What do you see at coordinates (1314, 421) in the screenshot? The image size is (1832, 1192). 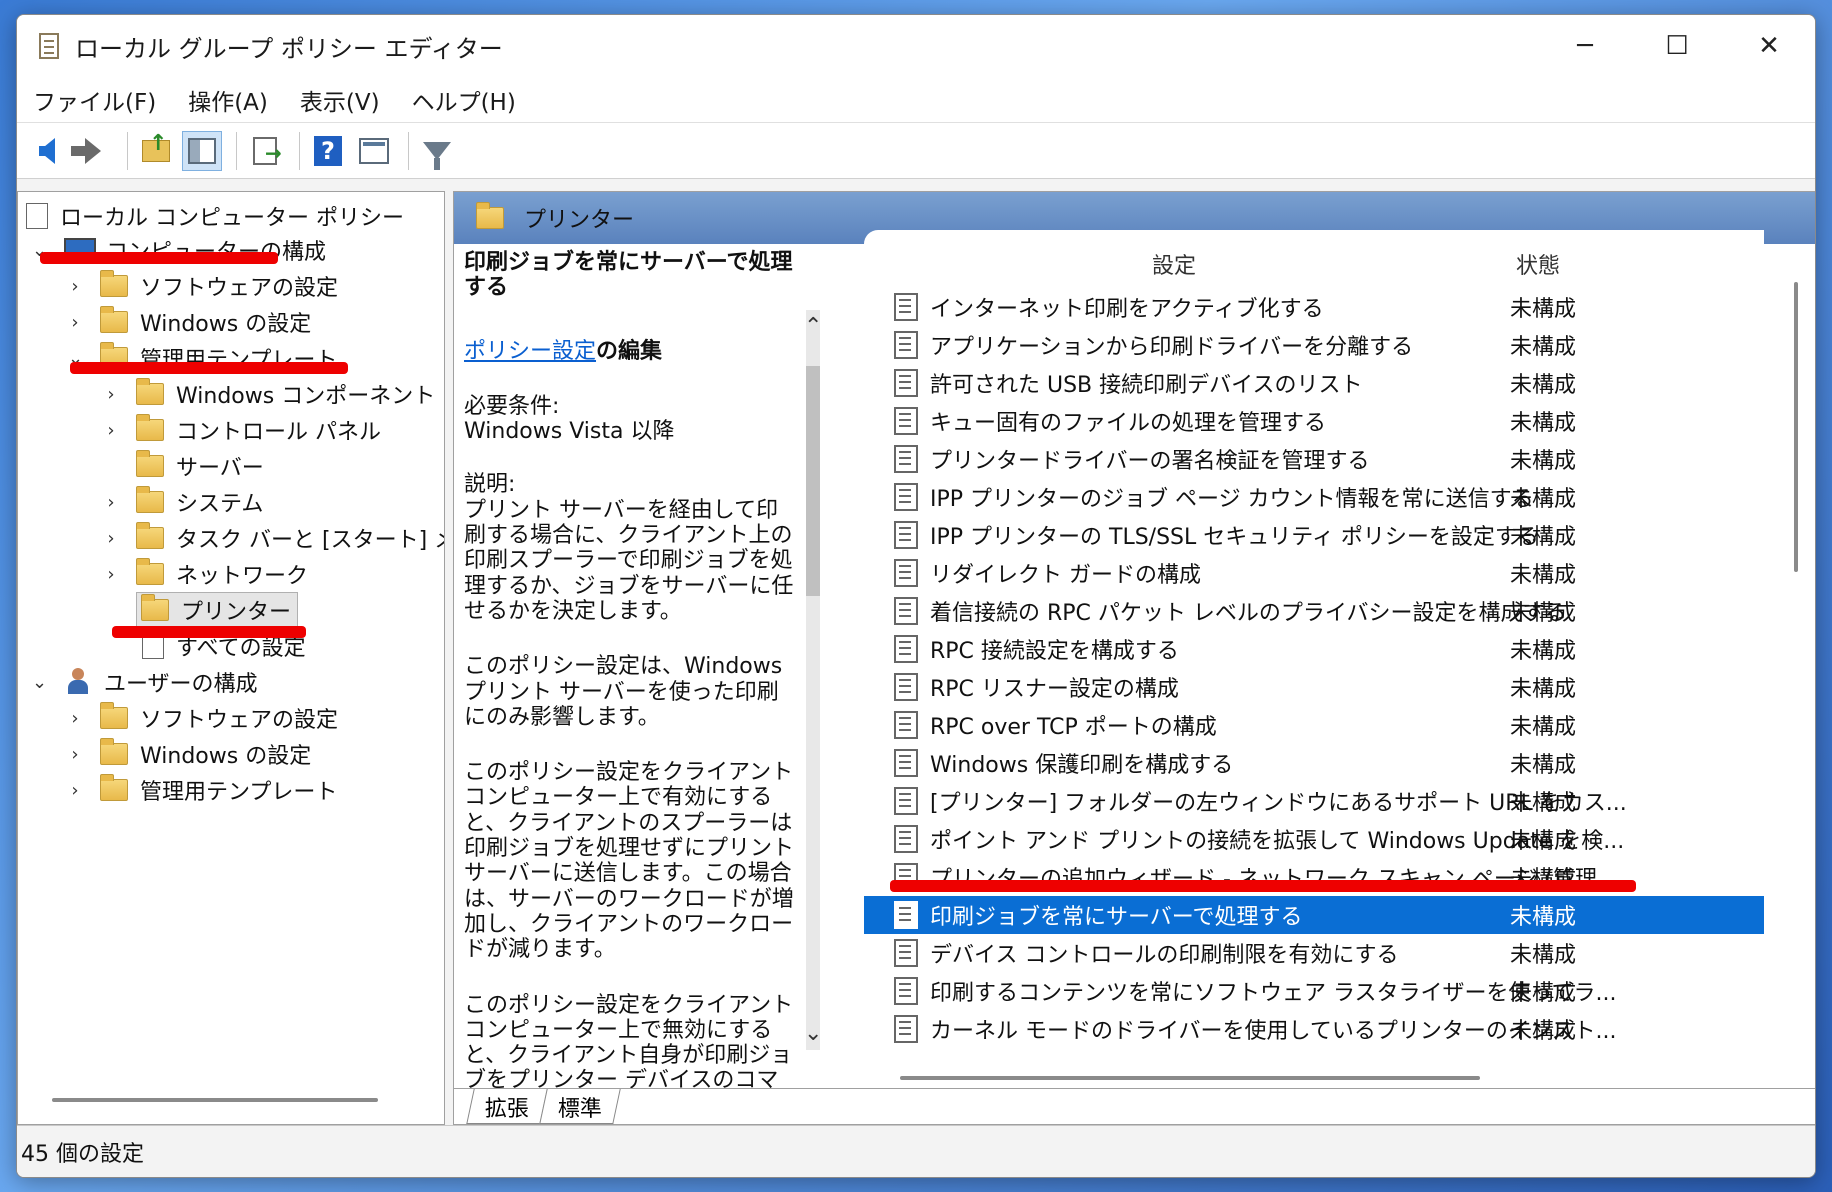 I see `policy-row: キュー固有のファイルの処理を管理する 未構成` at bounding box center [1314, 421].